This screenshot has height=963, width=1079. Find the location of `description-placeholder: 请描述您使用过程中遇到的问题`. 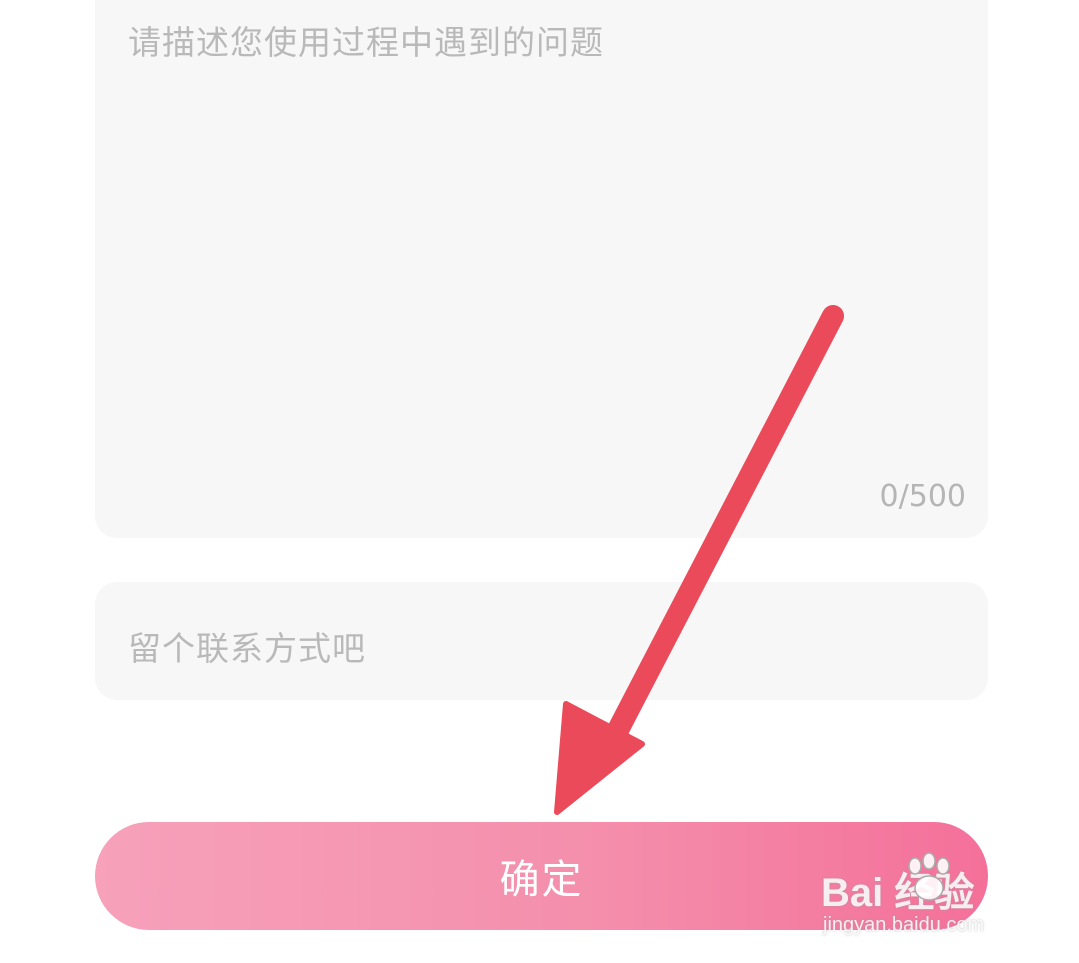

description-placeholder: 请描述您使用过程中遇到的问题 is located at coordinates (366, 42).